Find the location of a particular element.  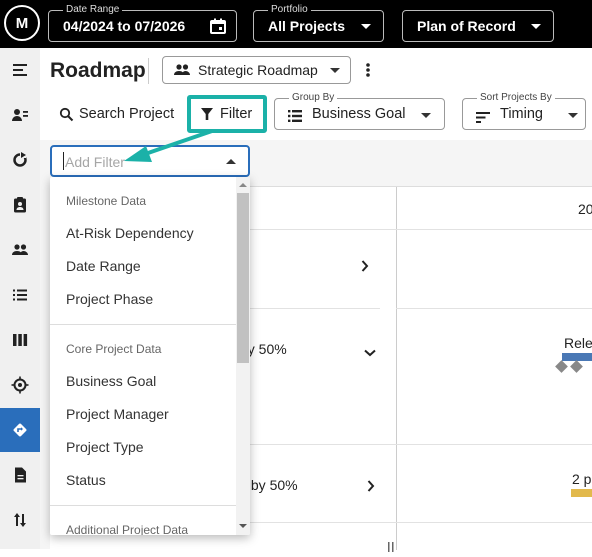

view-select: Strategic Roadmap is located at coordinates (256, 70).